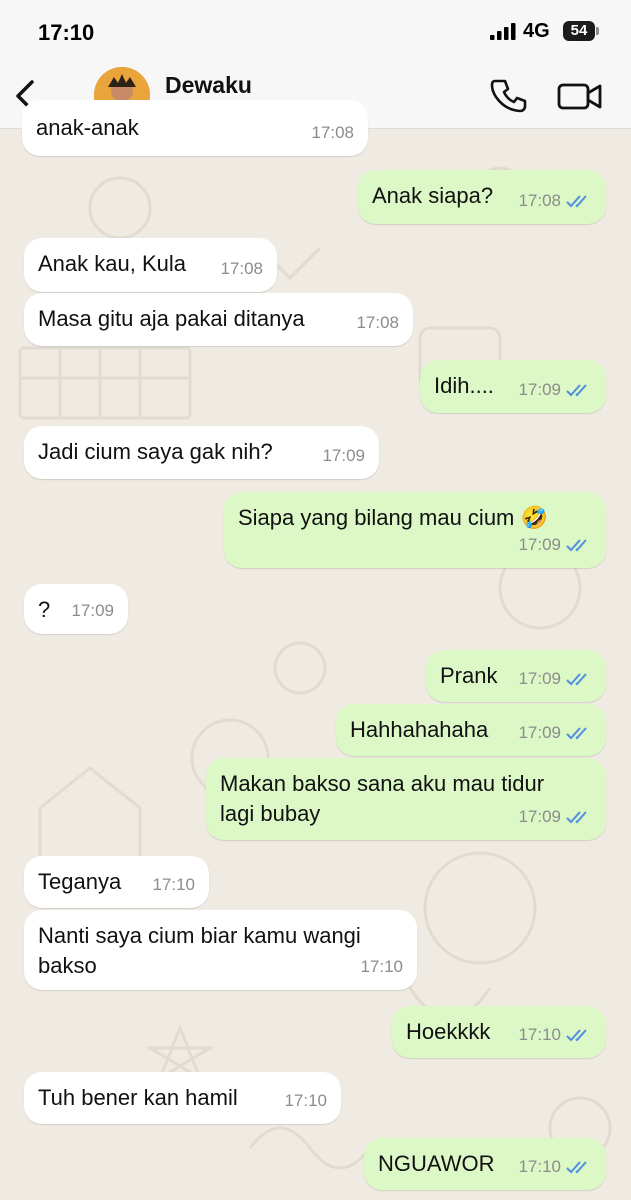 This screenshot has height=1200, width=631. I want to click on message-outgoing: NGUAWOR 17:10, so click(485, 1164).